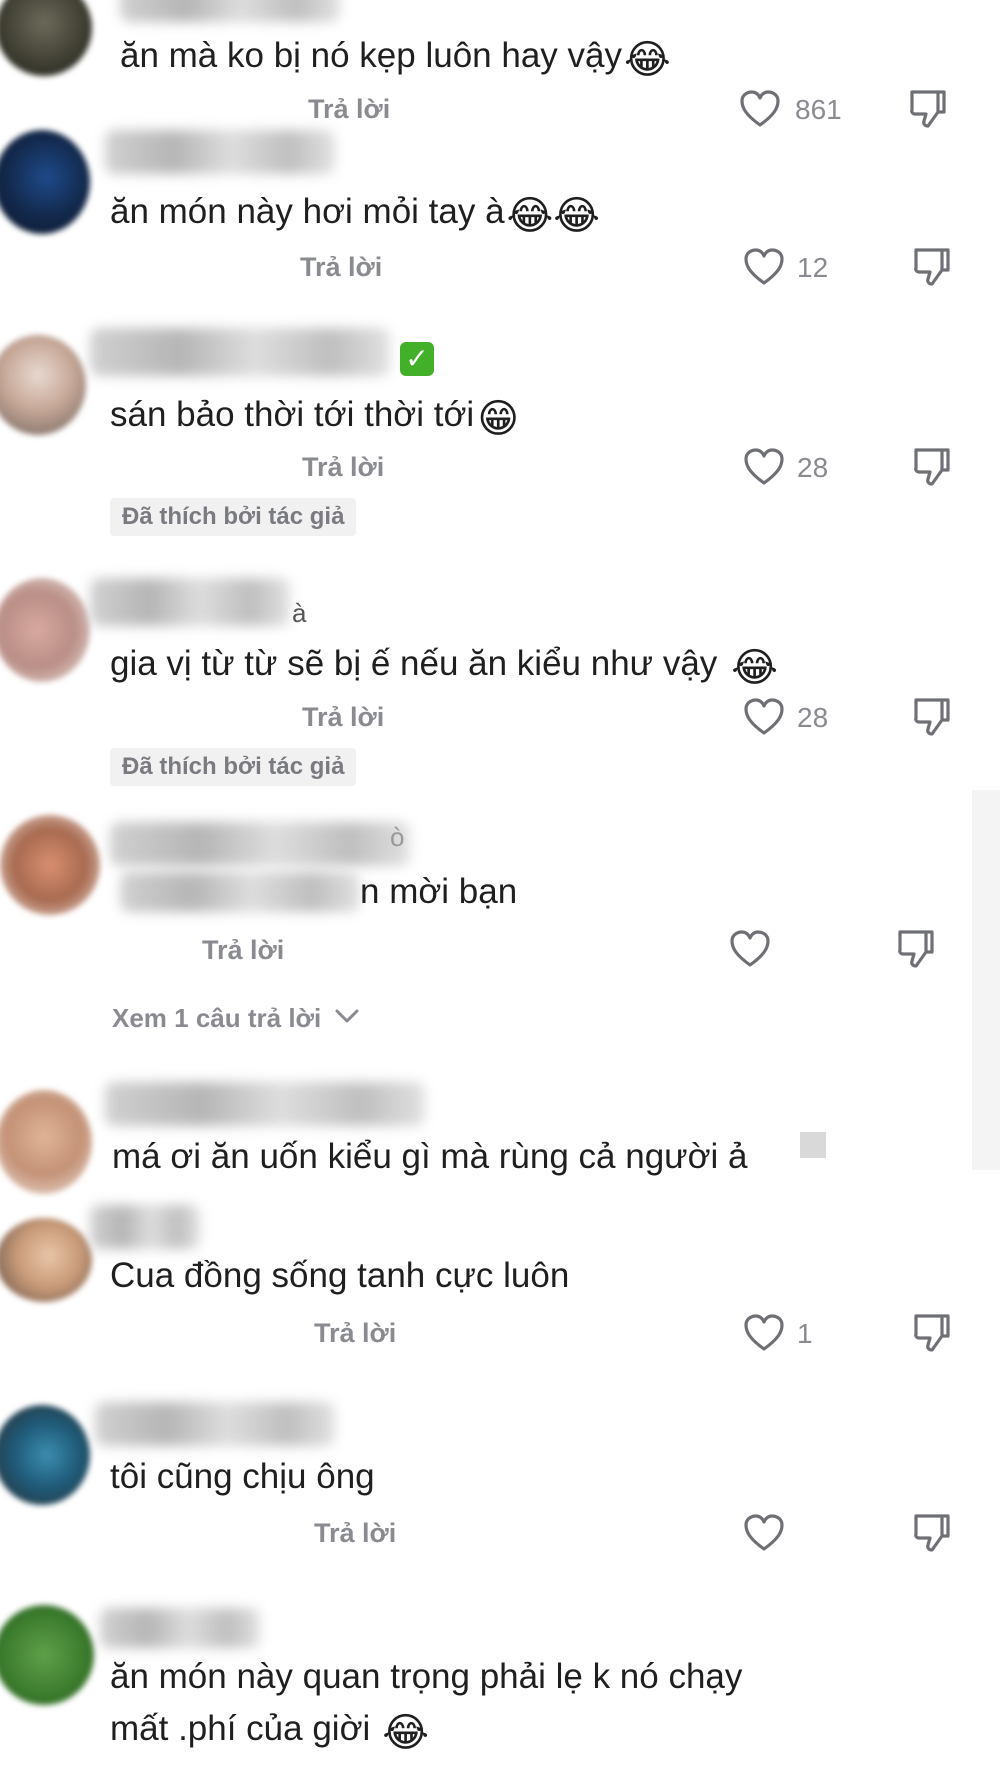  Describe the element at coordinates (292, 414) in the screenshot. I see `comment-body: sán bảo thời tới thời tới` at that location.